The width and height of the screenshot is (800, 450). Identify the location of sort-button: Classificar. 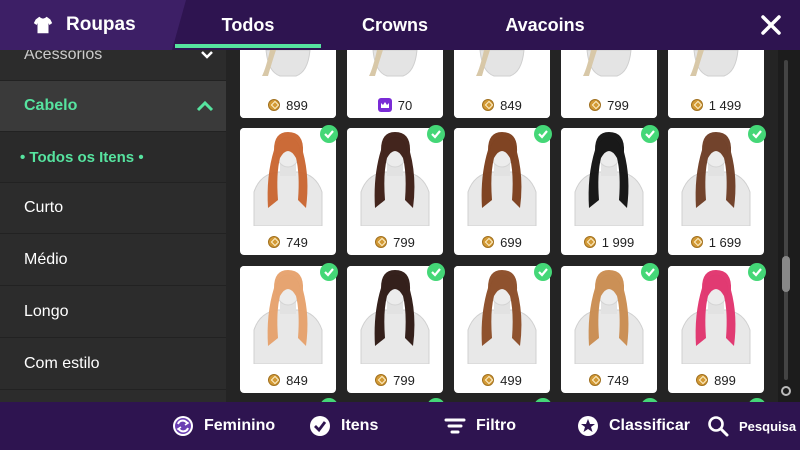
(633, 426).